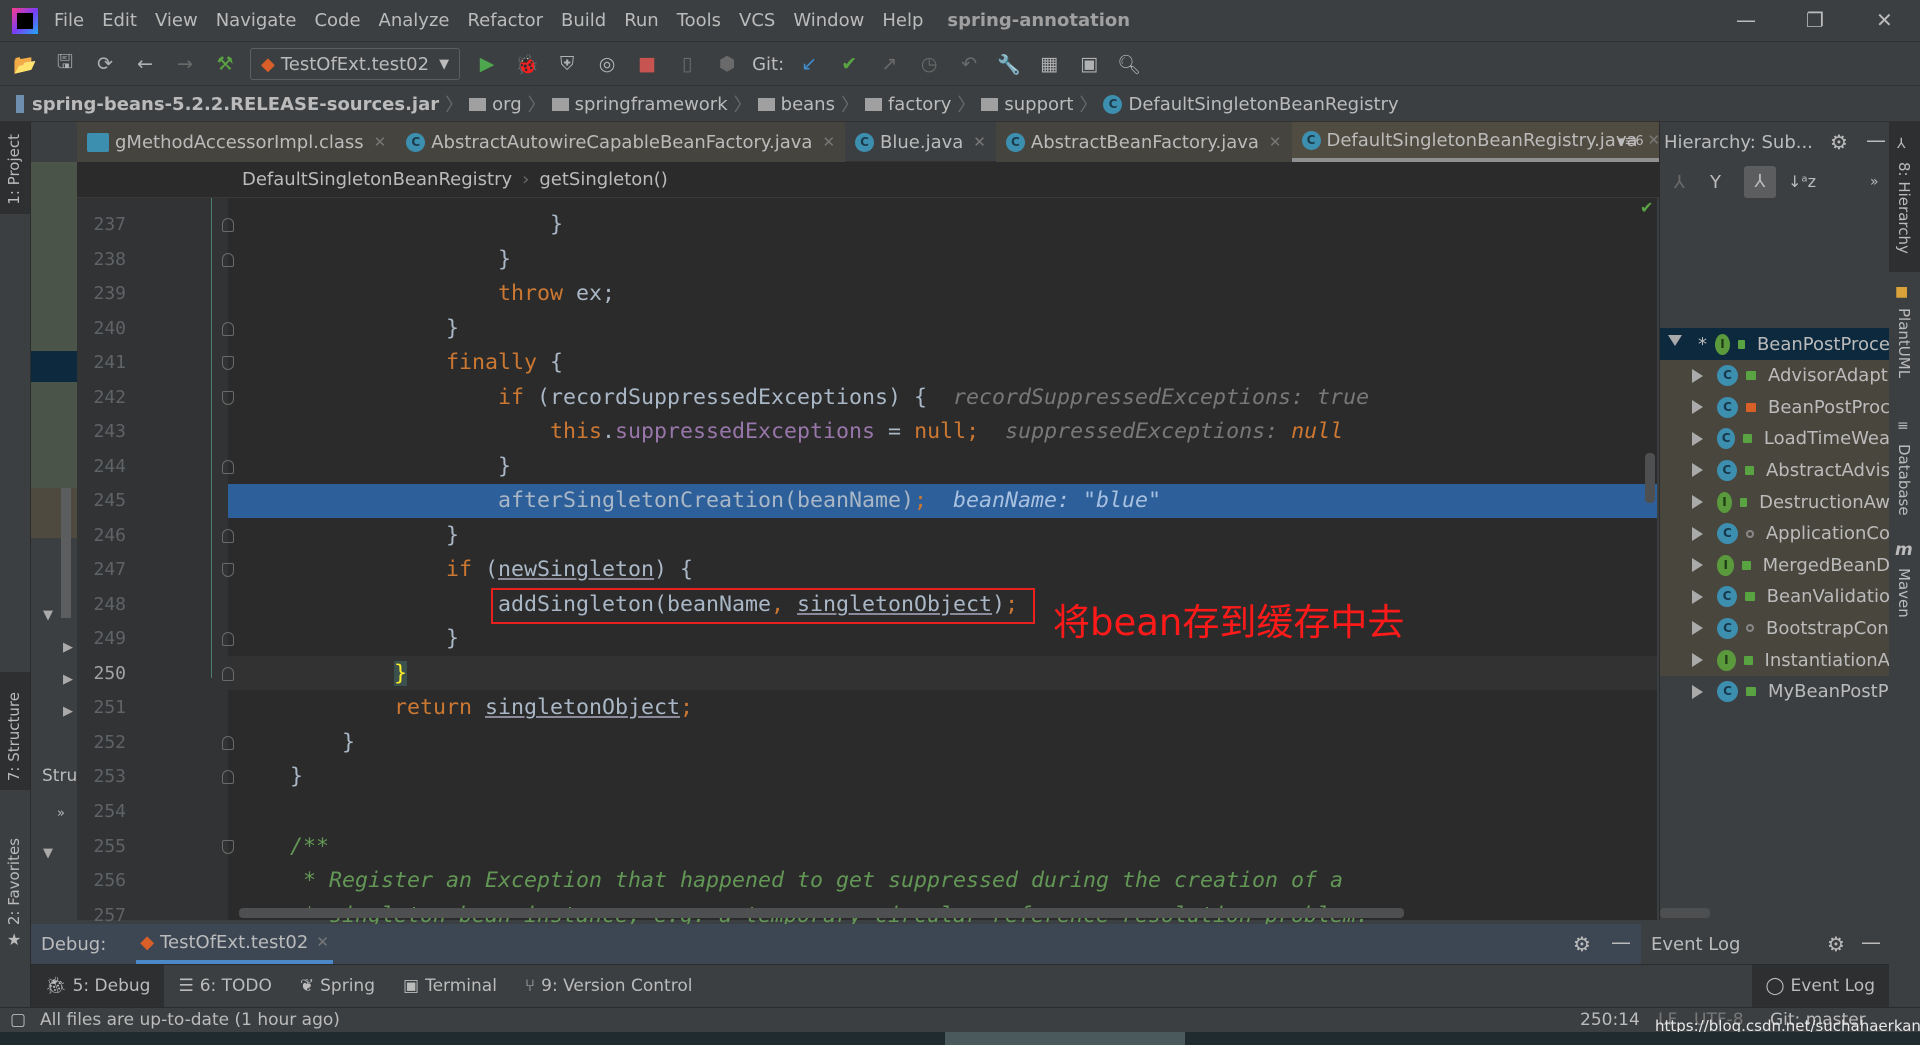 The height and width of the screenshot is (1045, 1920). Describe the element at coordinates (969, 64) in the screenshot. I see `revert-icon: ↶` at that location.